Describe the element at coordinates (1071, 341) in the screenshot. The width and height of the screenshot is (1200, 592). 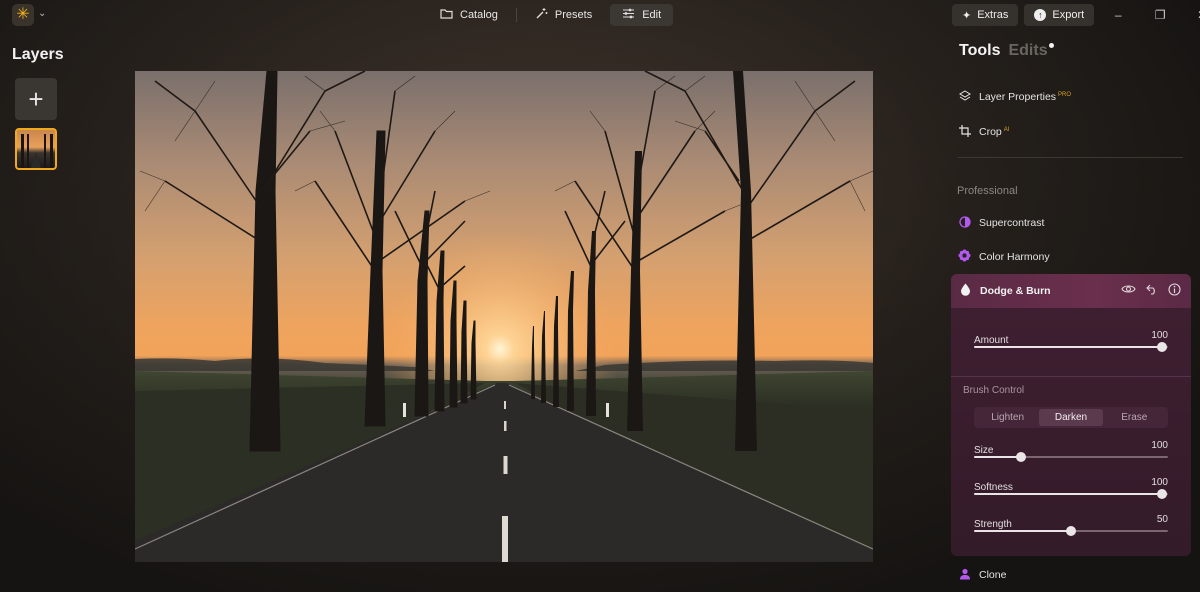
I see `amount-slider: Amount 100` at that location.